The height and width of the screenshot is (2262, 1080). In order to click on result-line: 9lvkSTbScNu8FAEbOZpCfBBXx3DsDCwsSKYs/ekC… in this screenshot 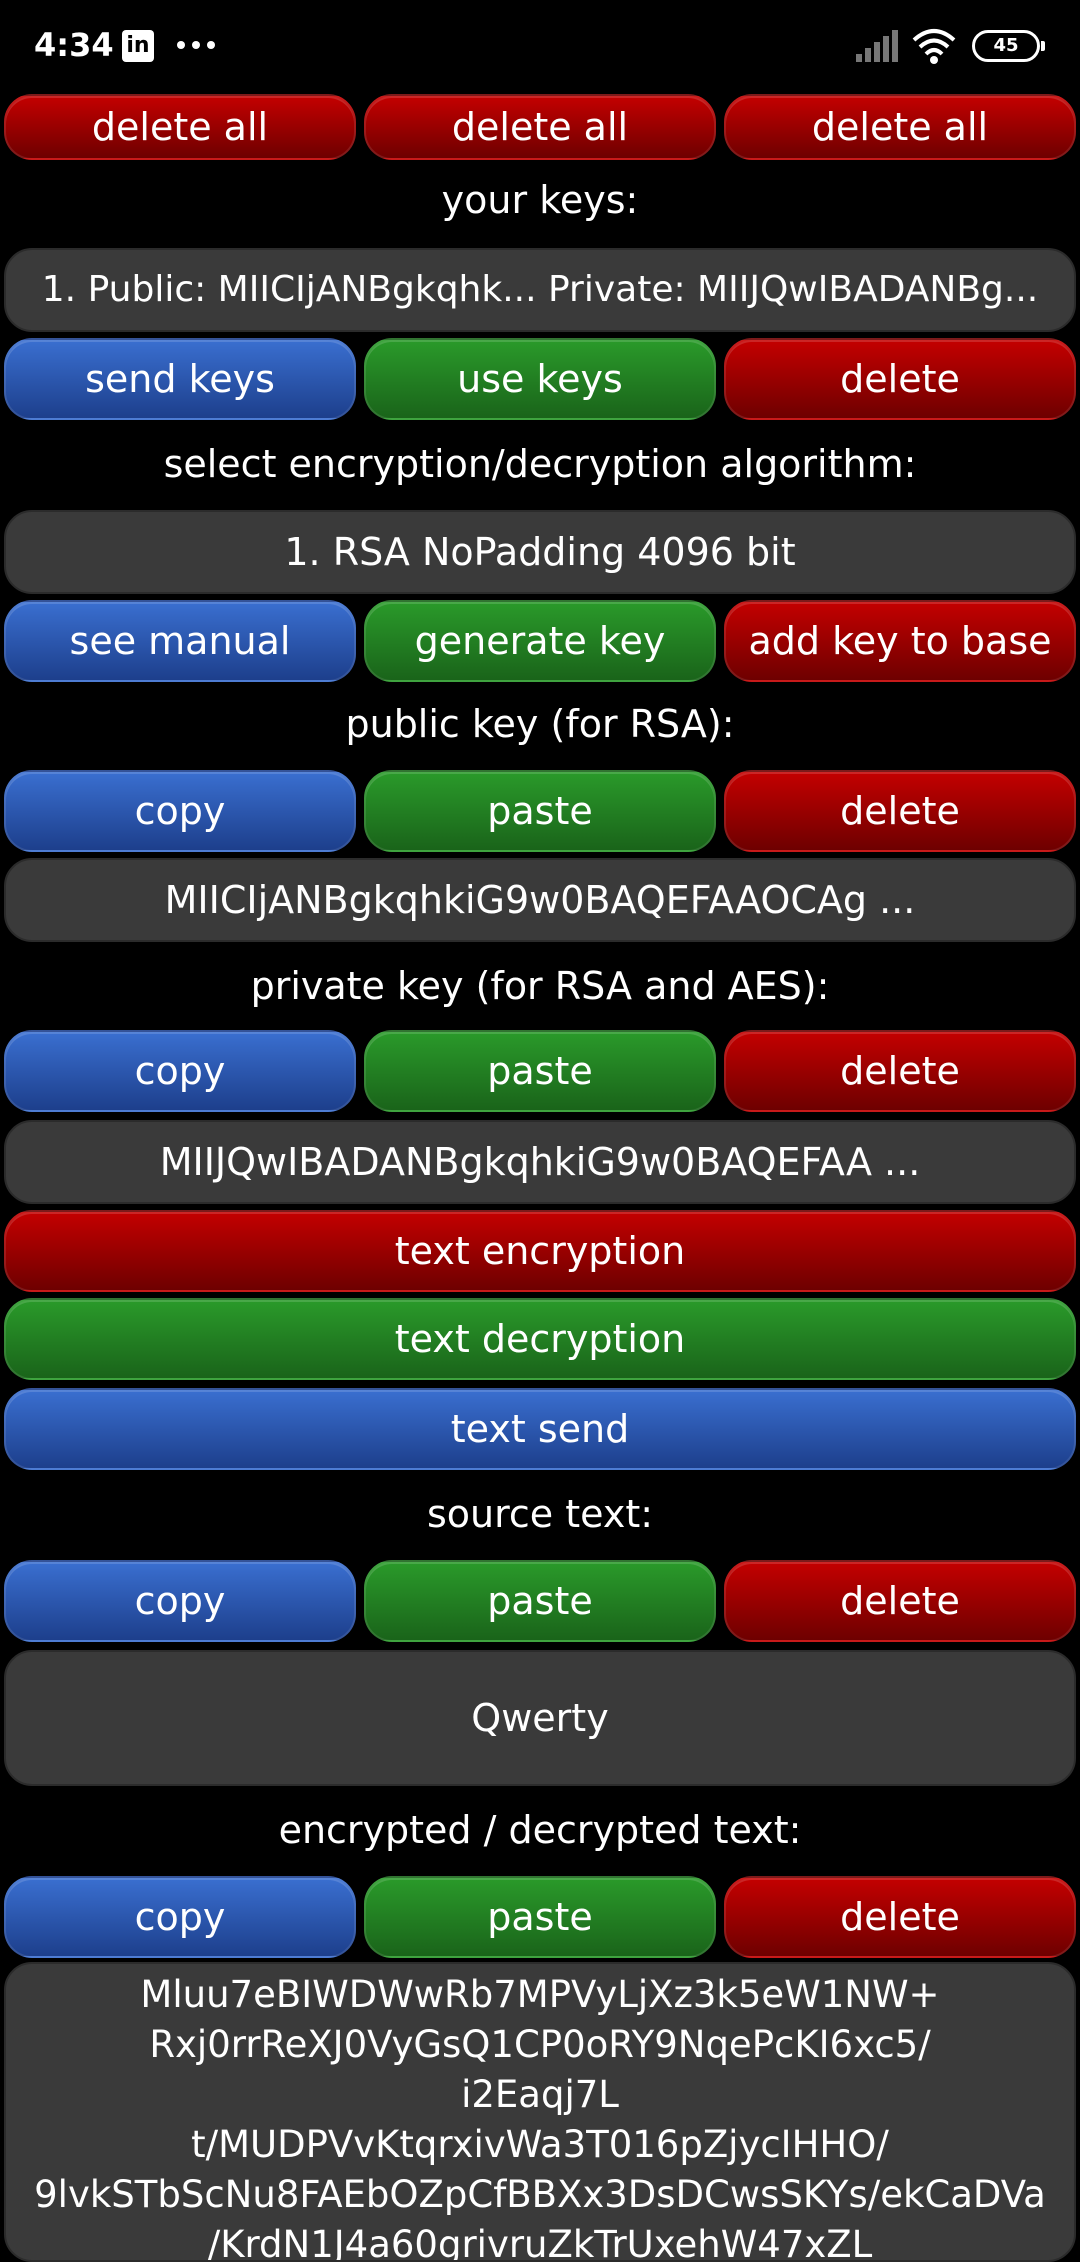, I will do `click(540, 2194)`.